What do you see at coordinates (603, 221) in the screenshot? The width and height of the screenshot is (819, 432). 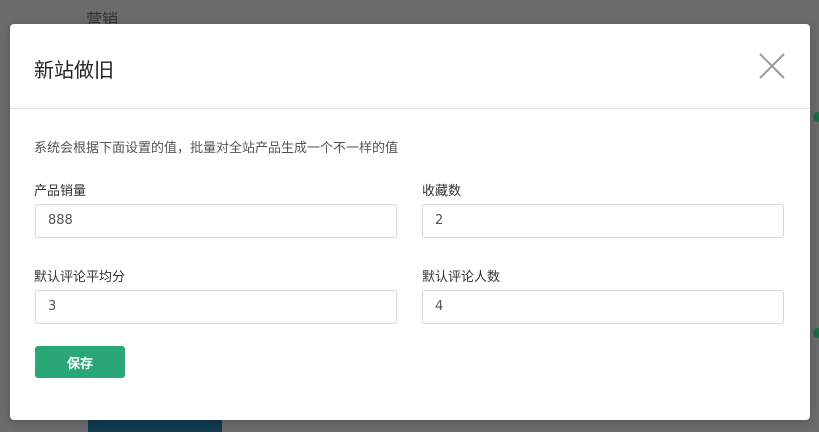 I see `favorites-count-input` at bounding box center [603, 221].